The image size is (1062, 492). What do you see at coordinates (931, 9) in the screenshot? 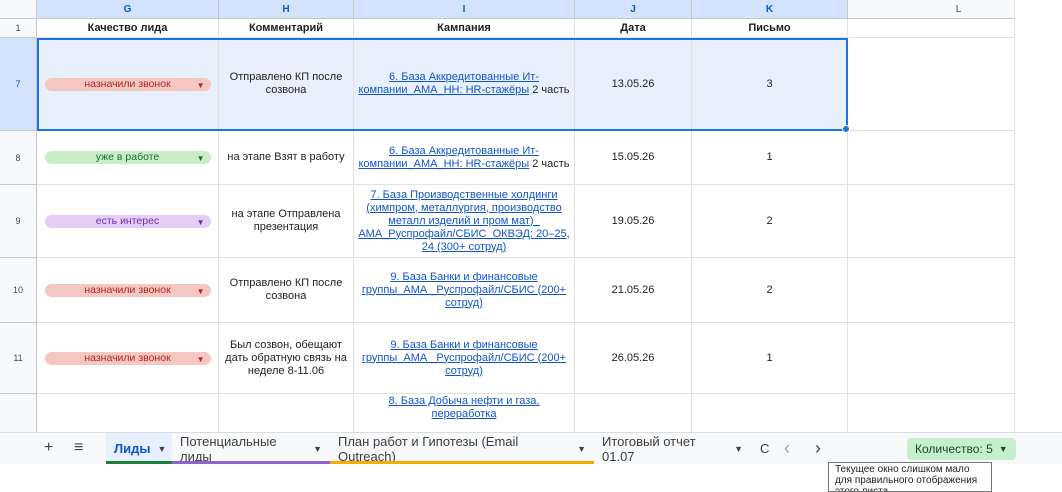
I see `column-header-l: L` at bounding box center [931, 9].